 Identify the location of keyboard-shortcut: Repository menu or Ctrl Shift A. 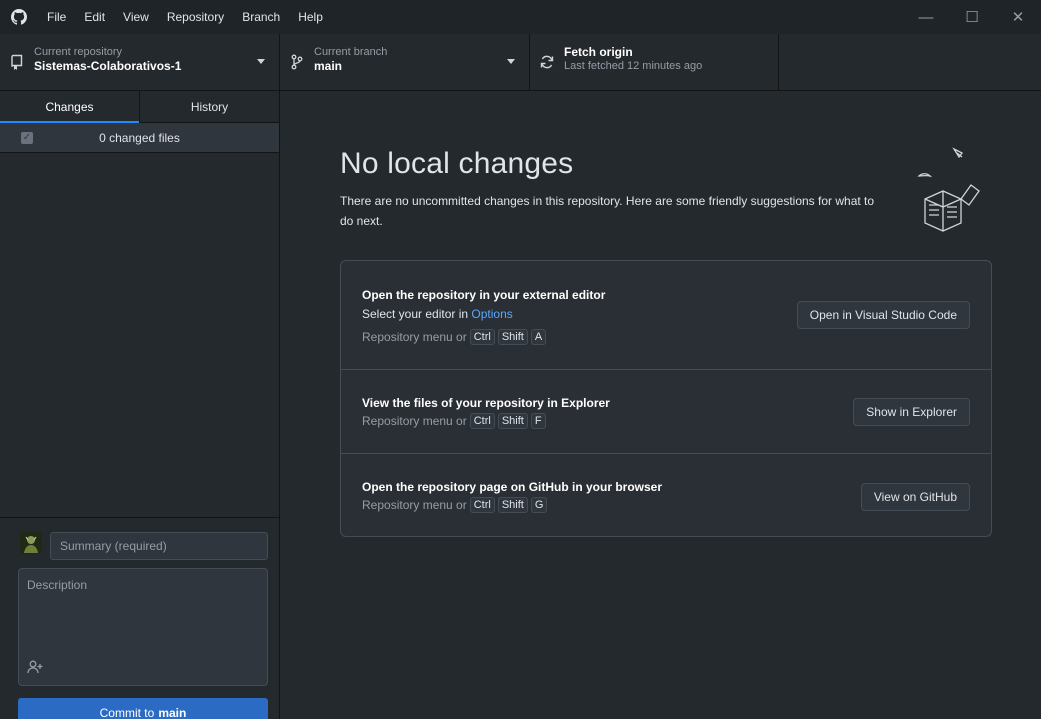
(454, 337).